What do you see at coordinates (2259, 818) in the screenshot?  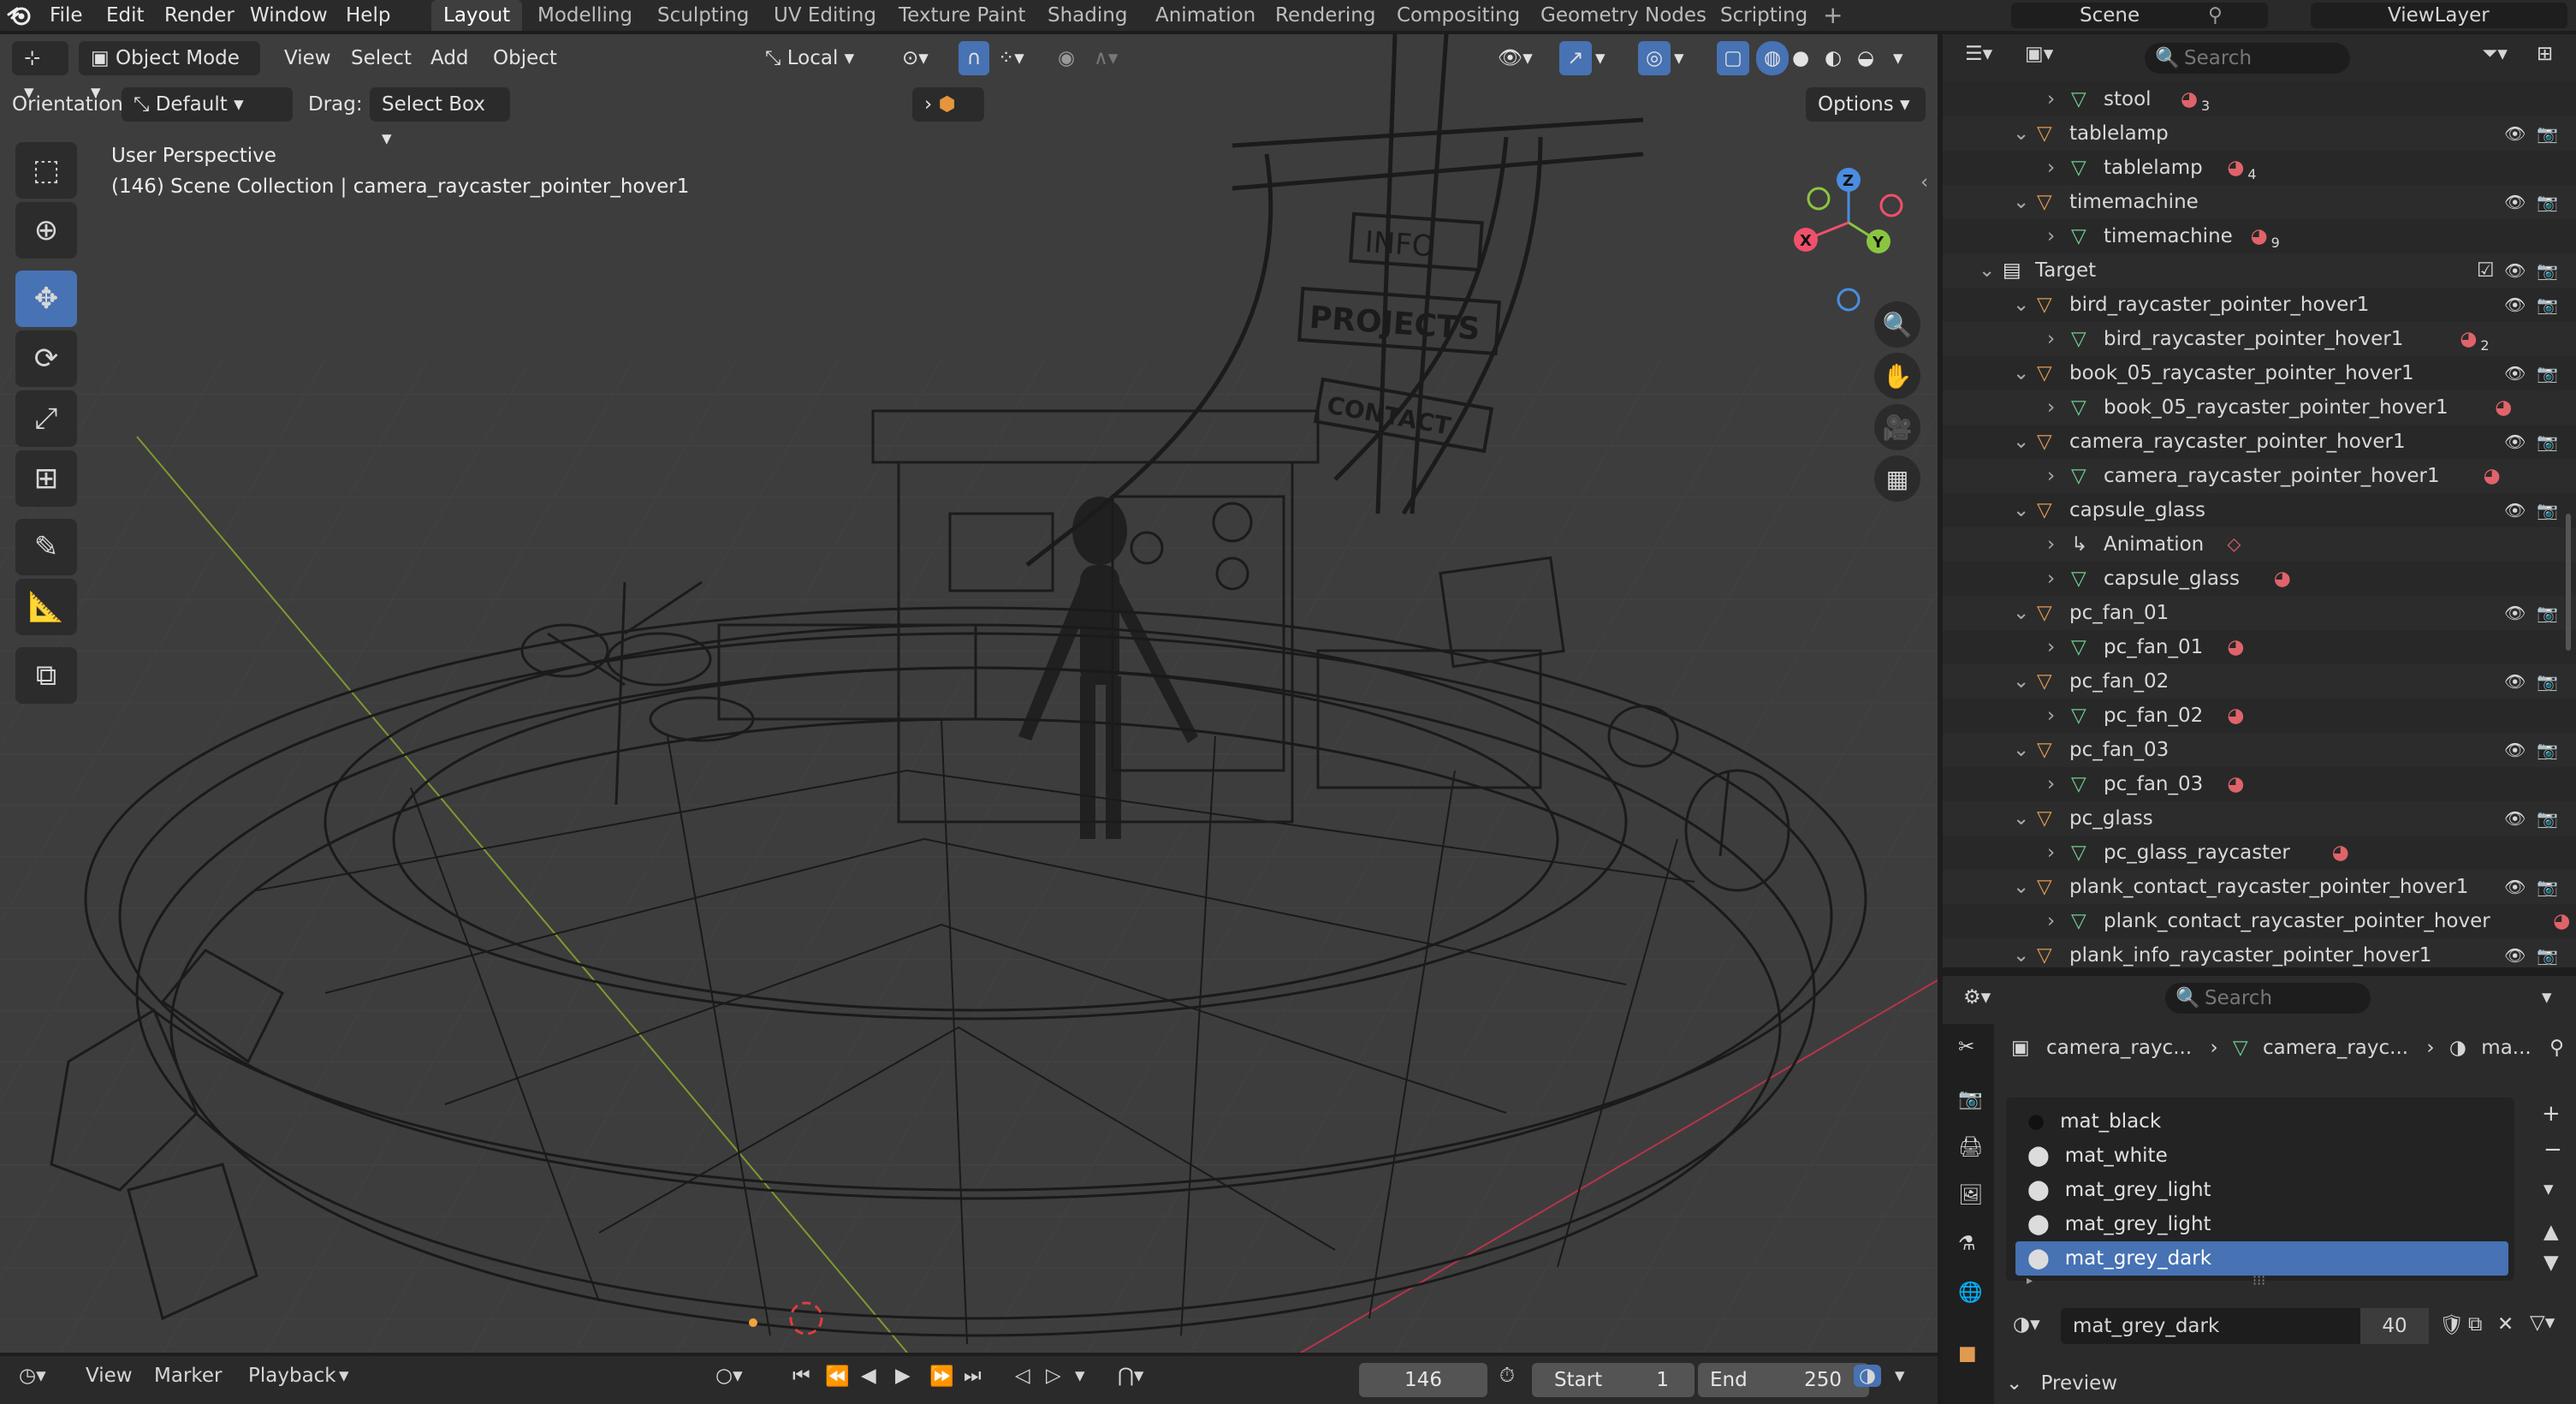 I see `outliner-row: ⌄ ▽ pc_glass 👁 📷` at bounding box center [2259, 818].